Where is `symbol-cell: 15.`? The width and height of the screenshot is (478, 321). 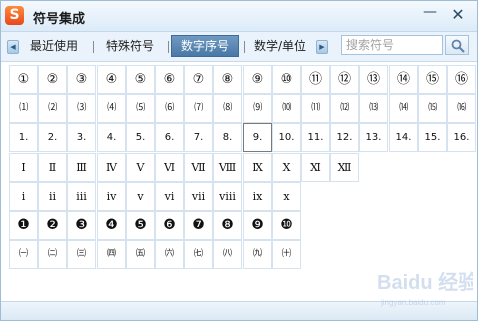
symbol-cell: 15. is located at coordinates (432, 137).